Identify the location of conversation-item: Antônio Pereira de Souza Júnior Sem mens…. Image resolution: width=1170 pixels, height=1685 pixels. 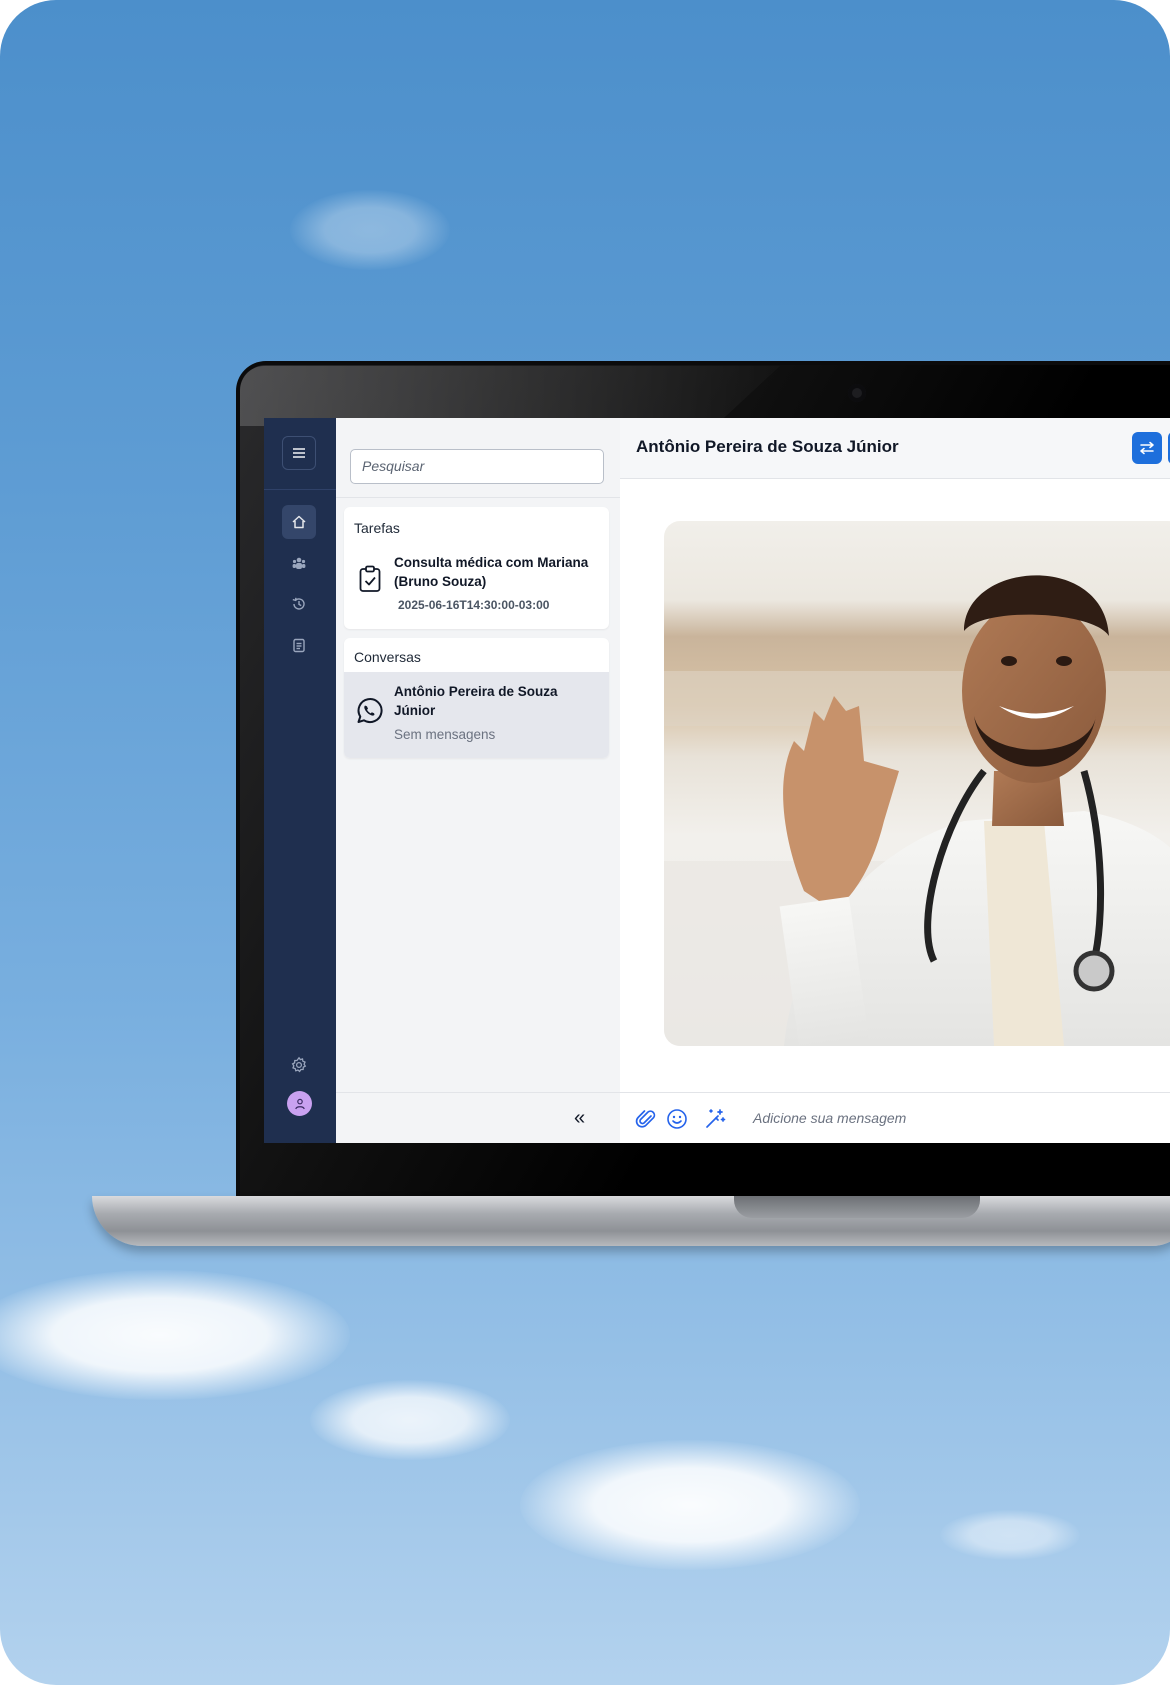
(476, 715).